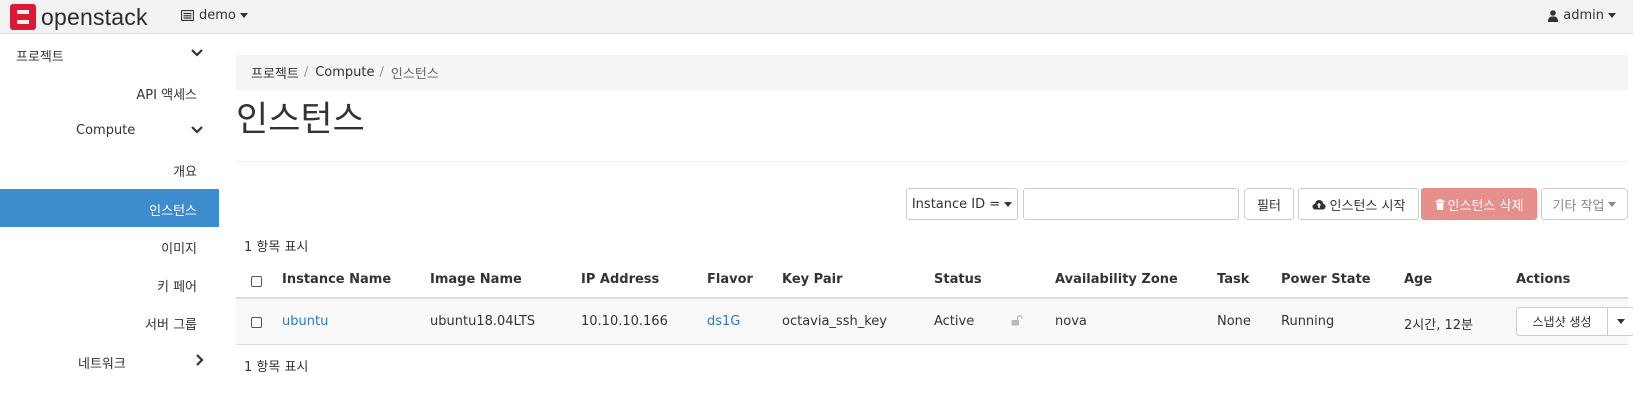 The width and height of the screenshot is (1633, 394). I want to click on delete-instances-button: 인스턴스 삭제, so click(1479, 204).